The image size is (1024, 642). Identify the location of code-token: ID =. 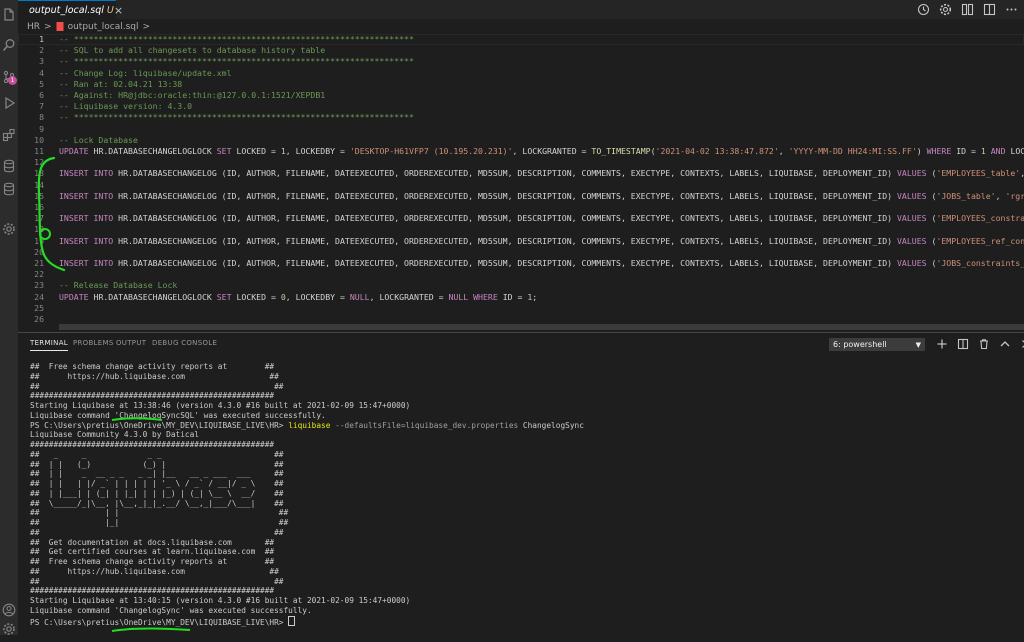
(515, 296).